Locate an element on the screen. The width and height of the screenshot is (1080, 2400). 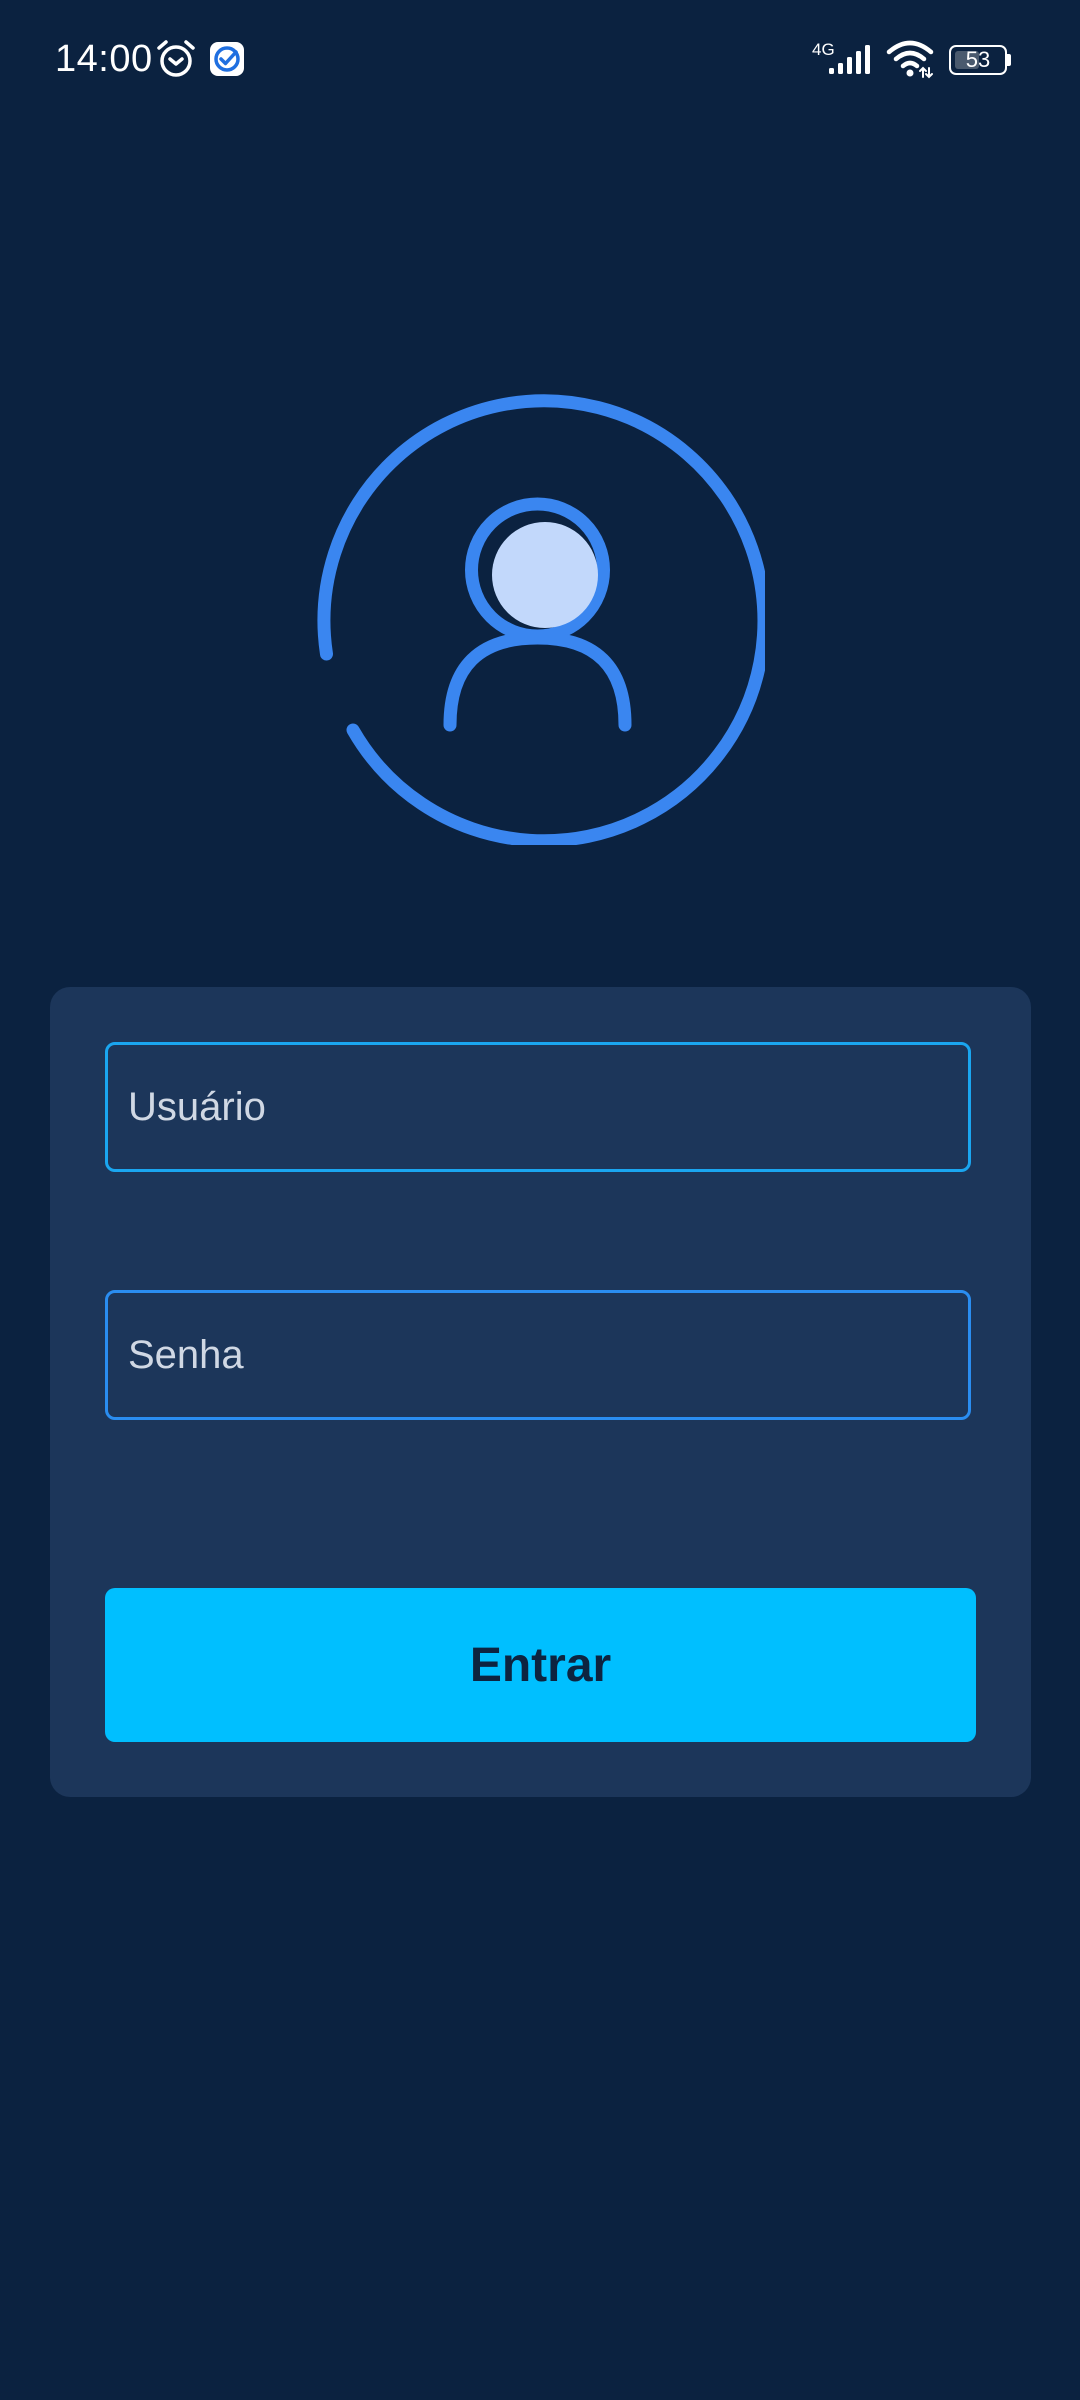
battery-nub is located at coordinates (1009, 60).